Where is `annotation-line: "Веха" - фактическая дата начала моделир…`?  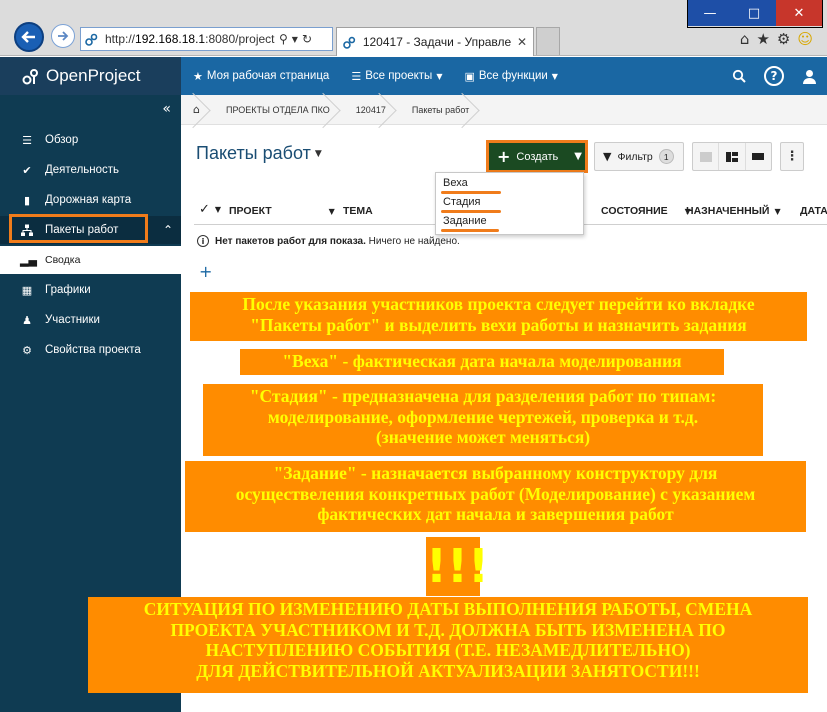 annotation-line: "Веха" - фактическая дата начала моделир… is located at coordinates (482, 361).